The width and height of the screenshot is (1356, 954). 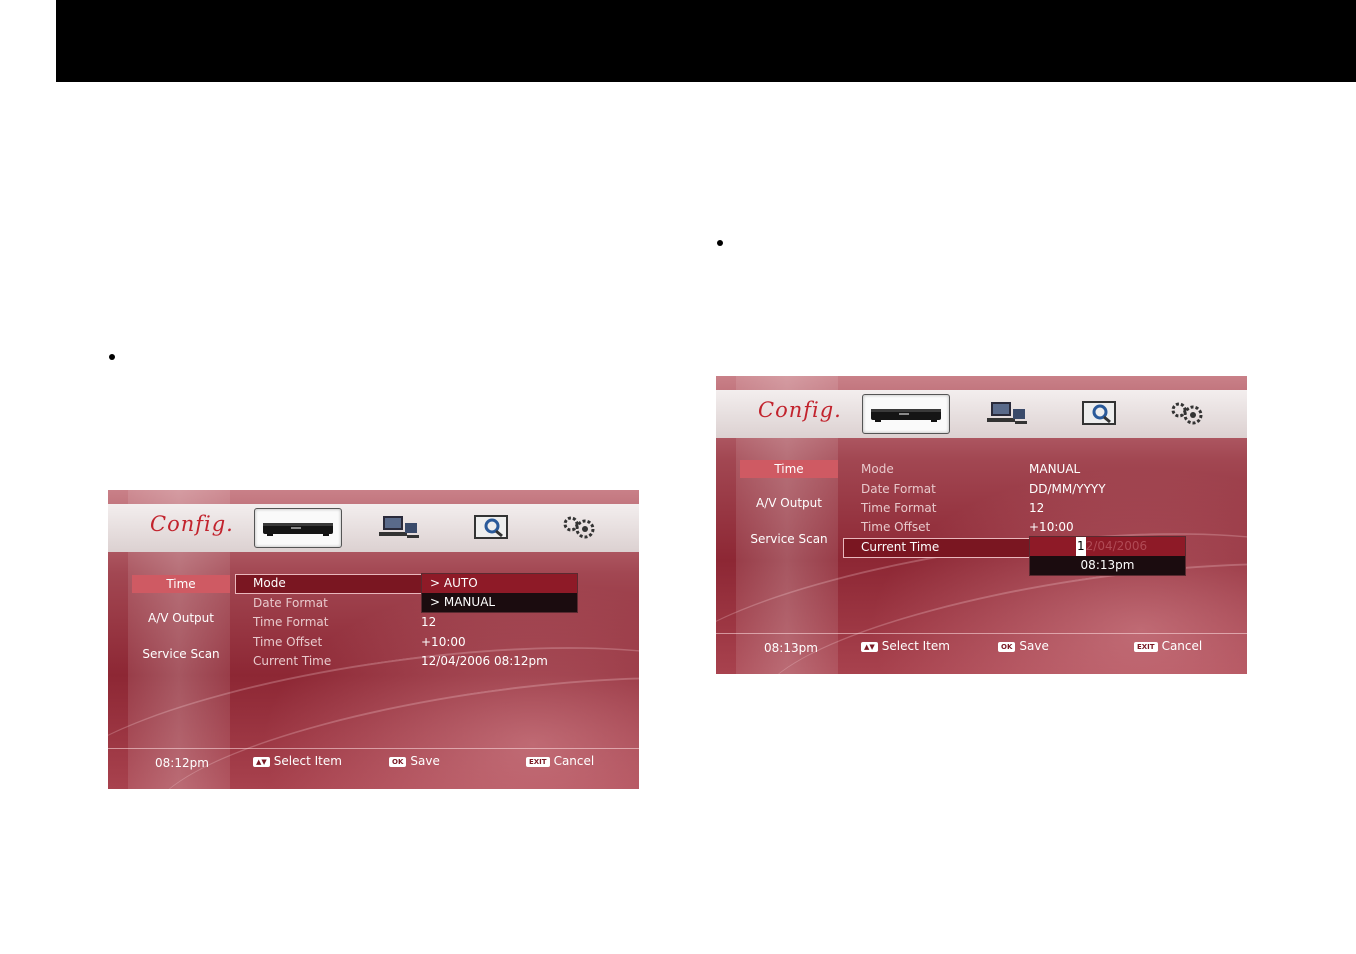 What do you see at coordinates (182, 763) in the screenshot?
I see `clock-display: 08:12pm` at bounding box center [182, 763].